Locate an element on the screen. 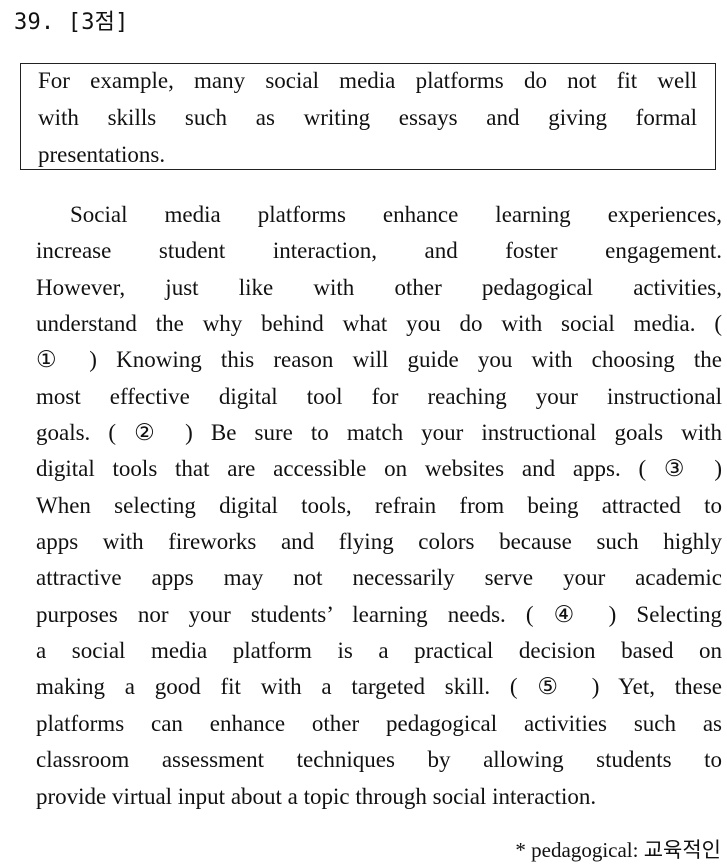 This screenshot has height=868, width=727. question-number: 39. [3점] is located at coordinates (71, 22).